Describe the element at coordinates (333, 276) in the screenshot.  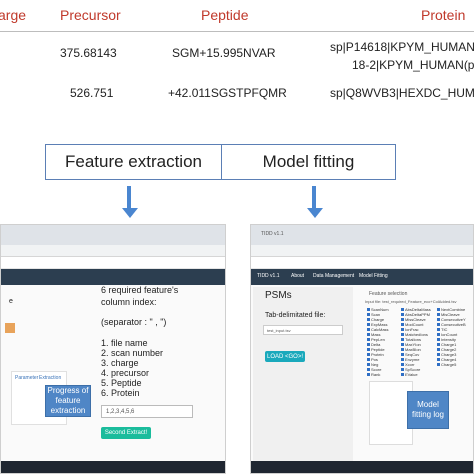
I see `nav-data-management: Data Management` at that location.